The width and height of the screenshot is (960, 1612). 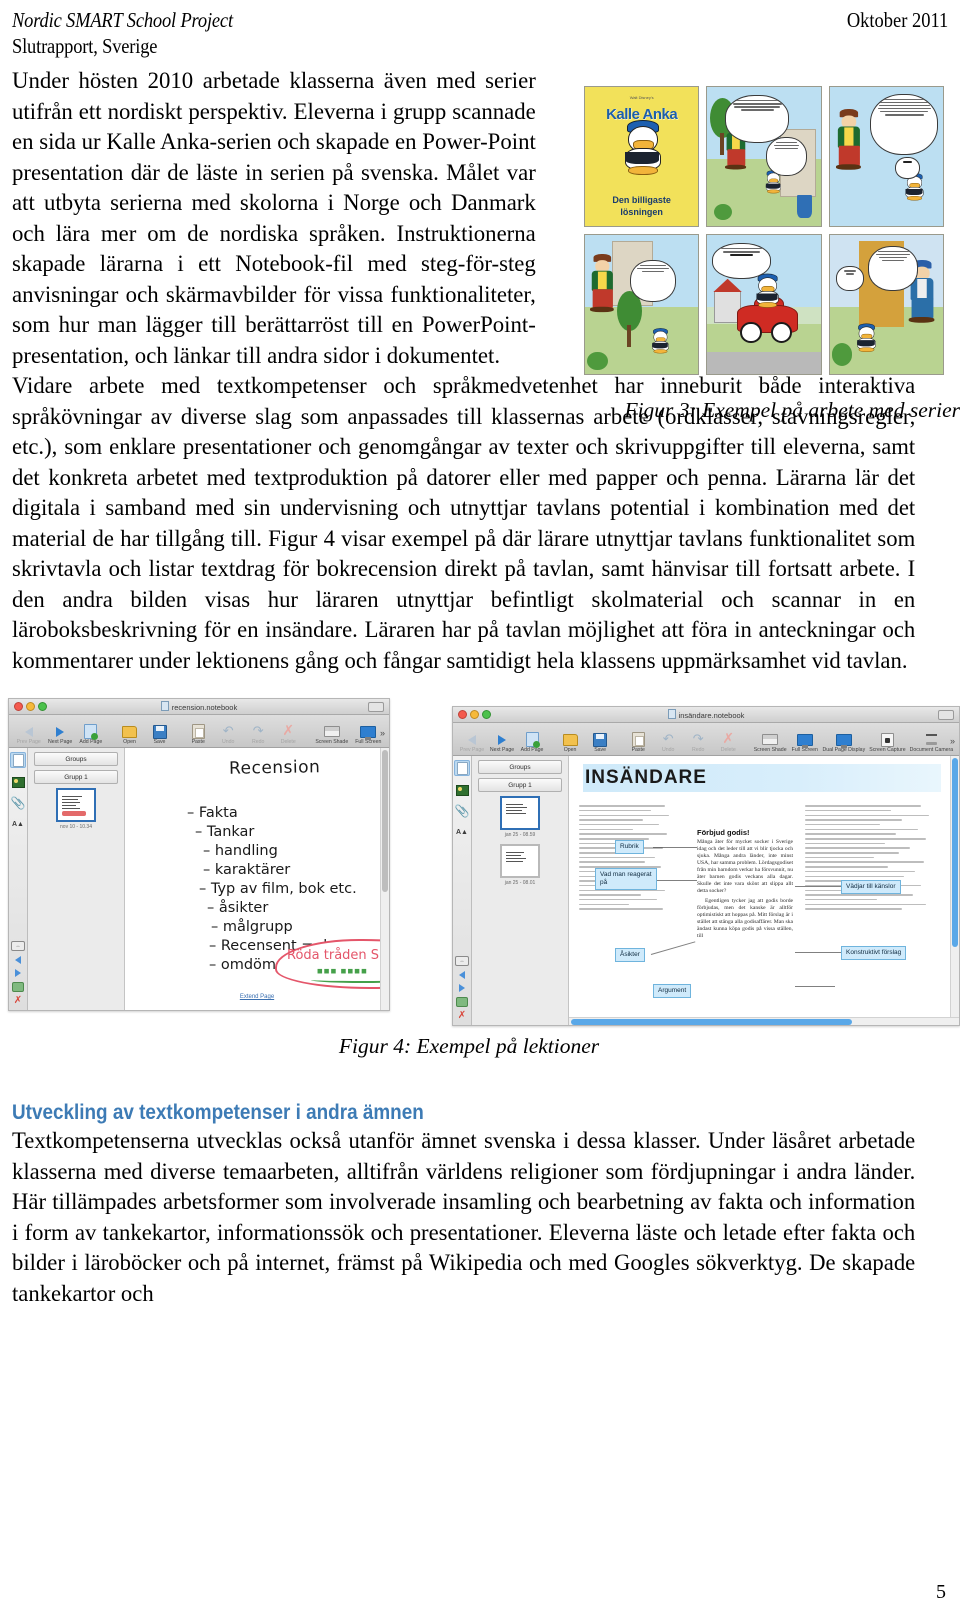 What do you see at coordinates (887, 743) in the screenshot?
I see `toolbar-button-screen-capture: Screen Capture` at bounding box center [887, 743].